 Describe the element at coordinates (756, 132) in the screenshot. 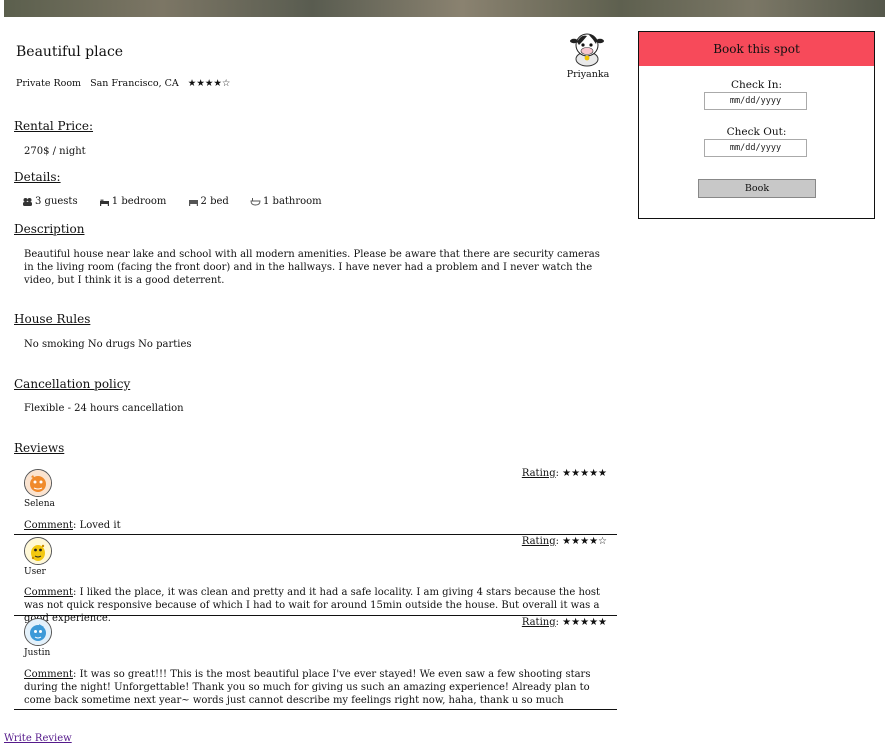

I see `check-out-label: Check Out:` at that location.